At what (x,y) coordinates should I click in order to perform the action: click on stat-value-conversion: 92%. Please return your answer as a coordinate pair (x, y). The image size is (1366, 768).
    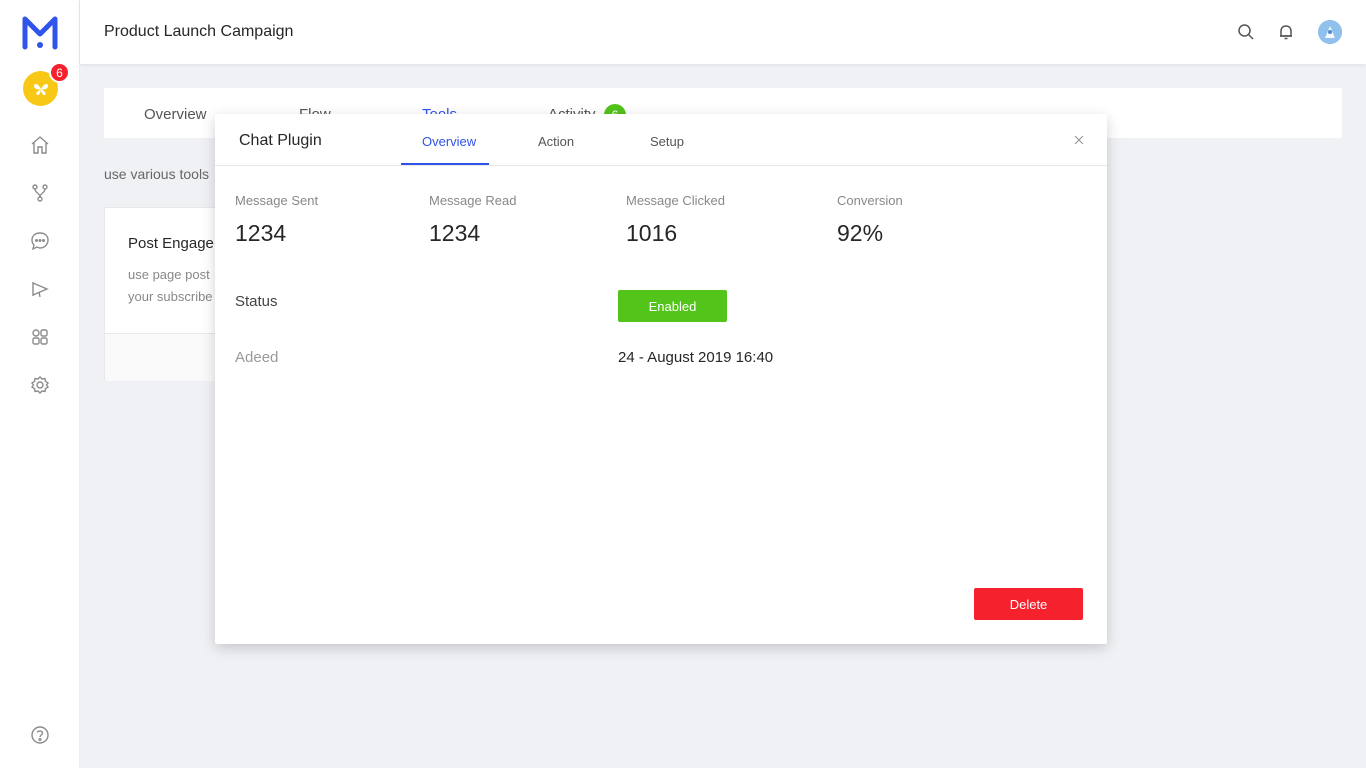
    Looking at the image, I should click on (860, 233).